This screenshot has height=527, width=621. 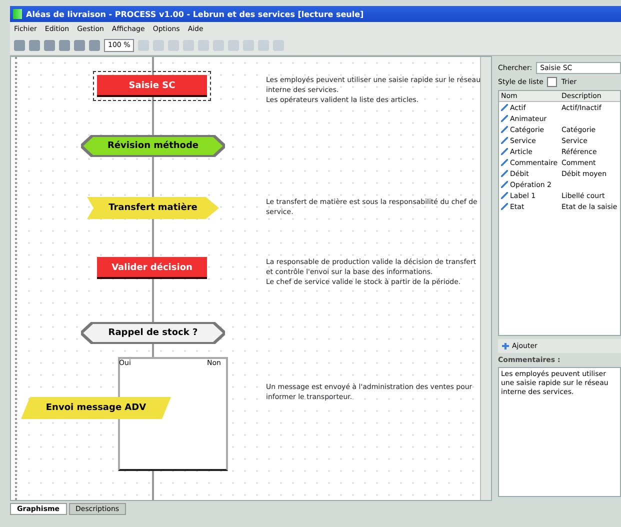 I want to click on process-node: Saisie SC, so click(x=152, y=86).